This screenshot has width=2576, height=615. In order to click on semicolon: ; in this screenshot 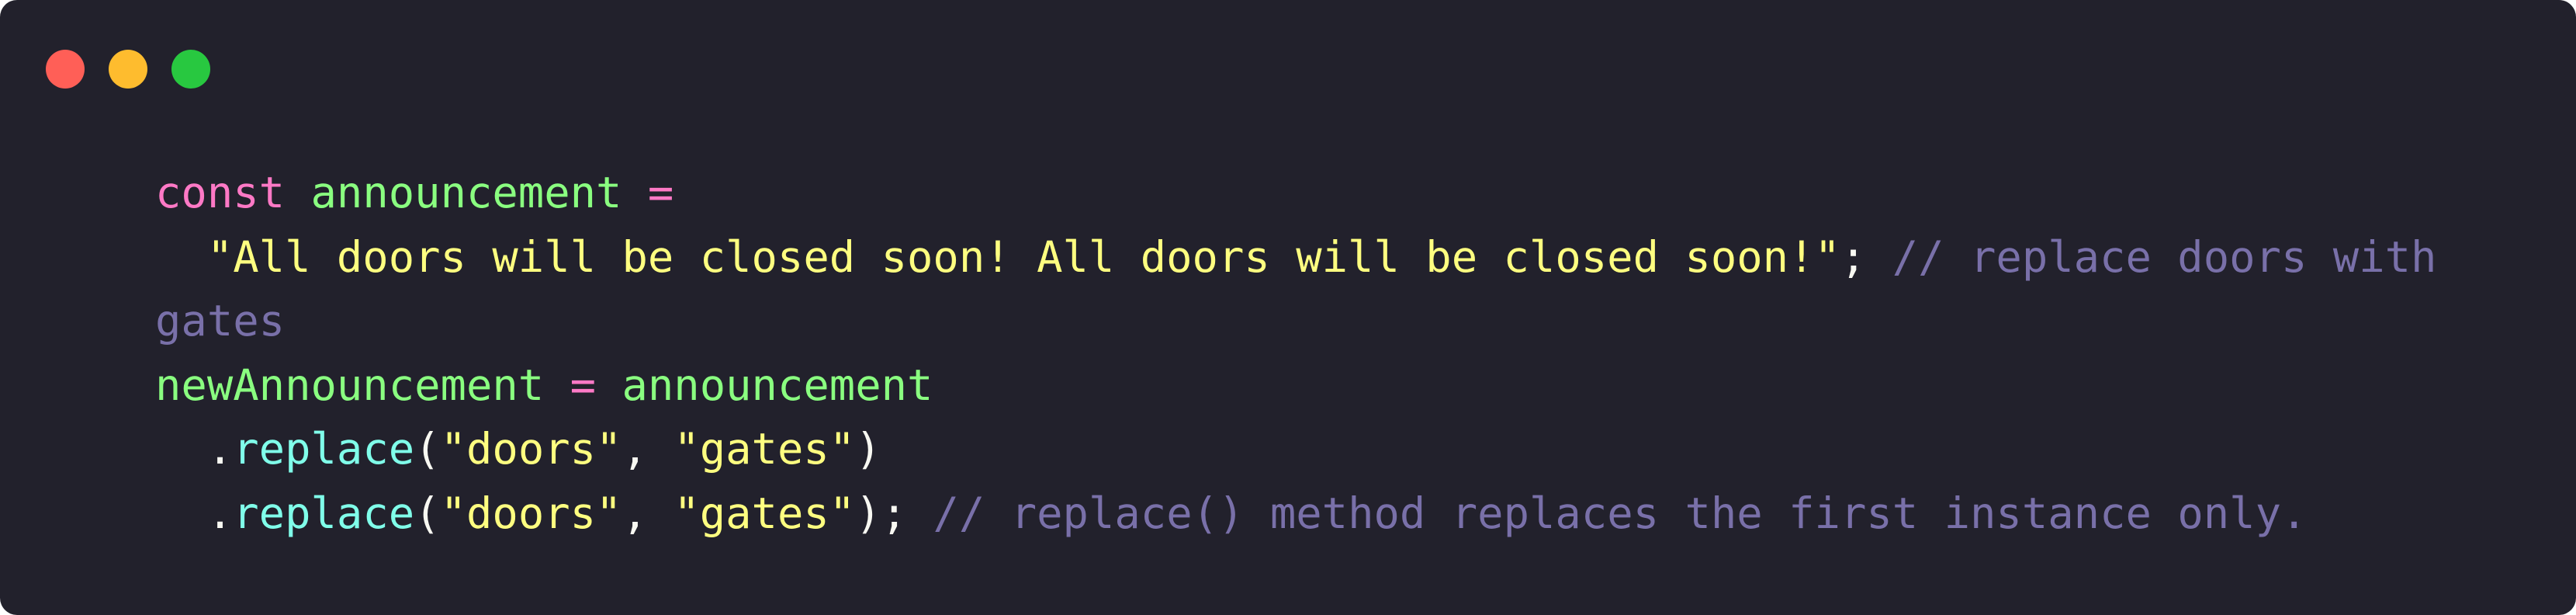, I will do `click(1853, 257)`.